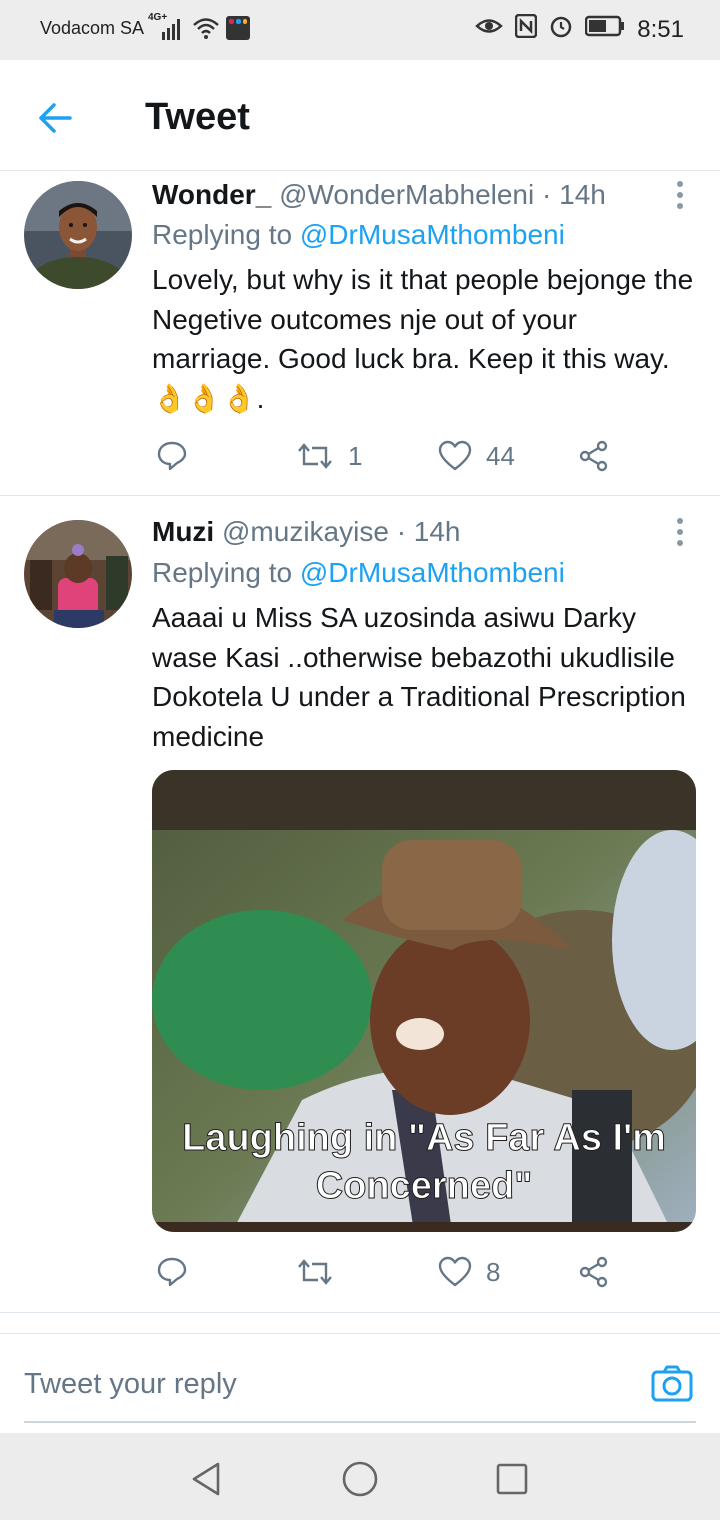 The height and width of the screenshot is (1520, 720). Describe the element at coordinates (579, 29) in the screenshot. I see `status-icons-right: 8:51` at that location.